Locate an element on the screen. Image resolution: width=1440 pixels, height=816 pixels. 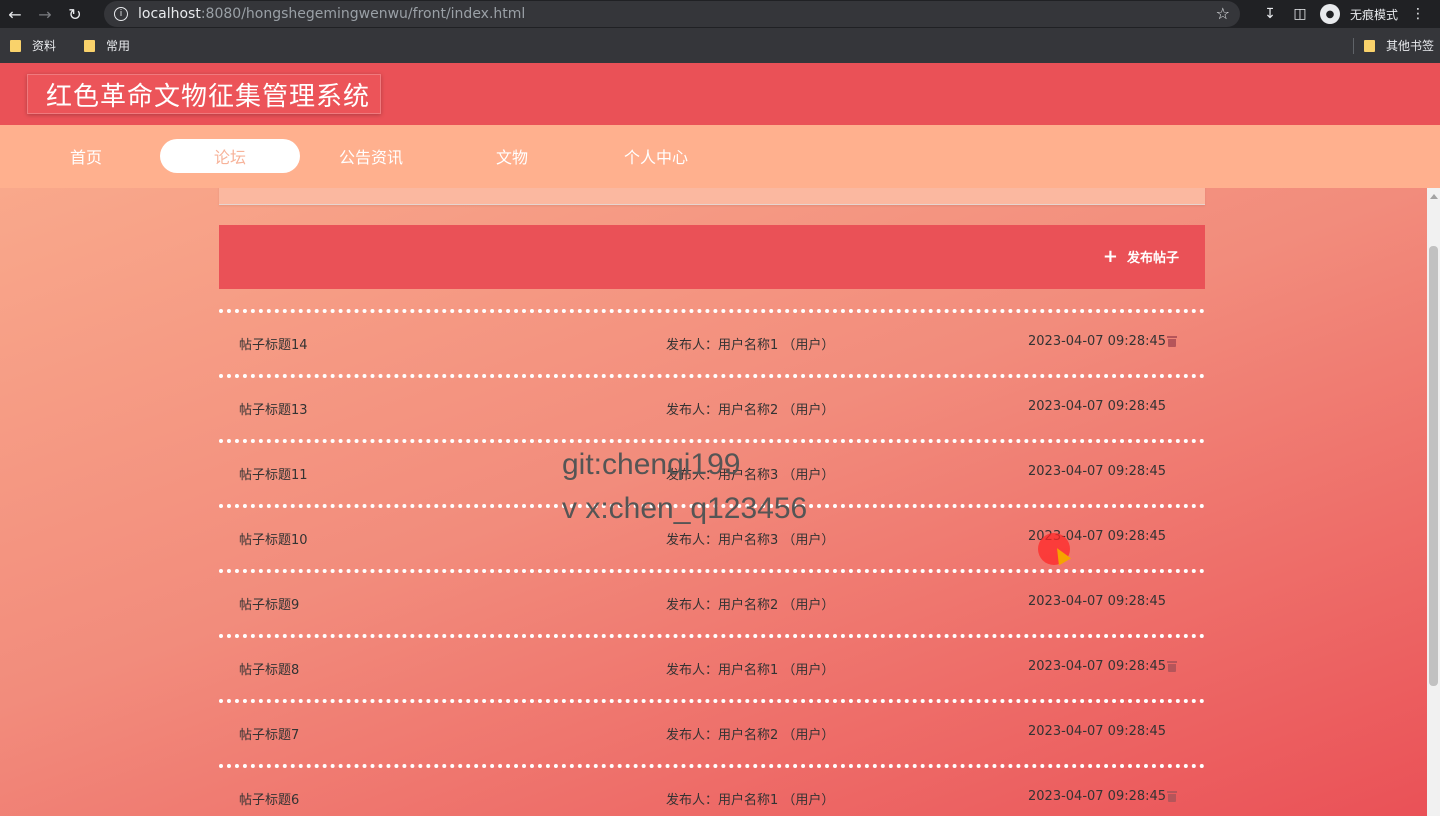
bookmark-folder-changyong: 常用 is located at coordinates (107, 45).